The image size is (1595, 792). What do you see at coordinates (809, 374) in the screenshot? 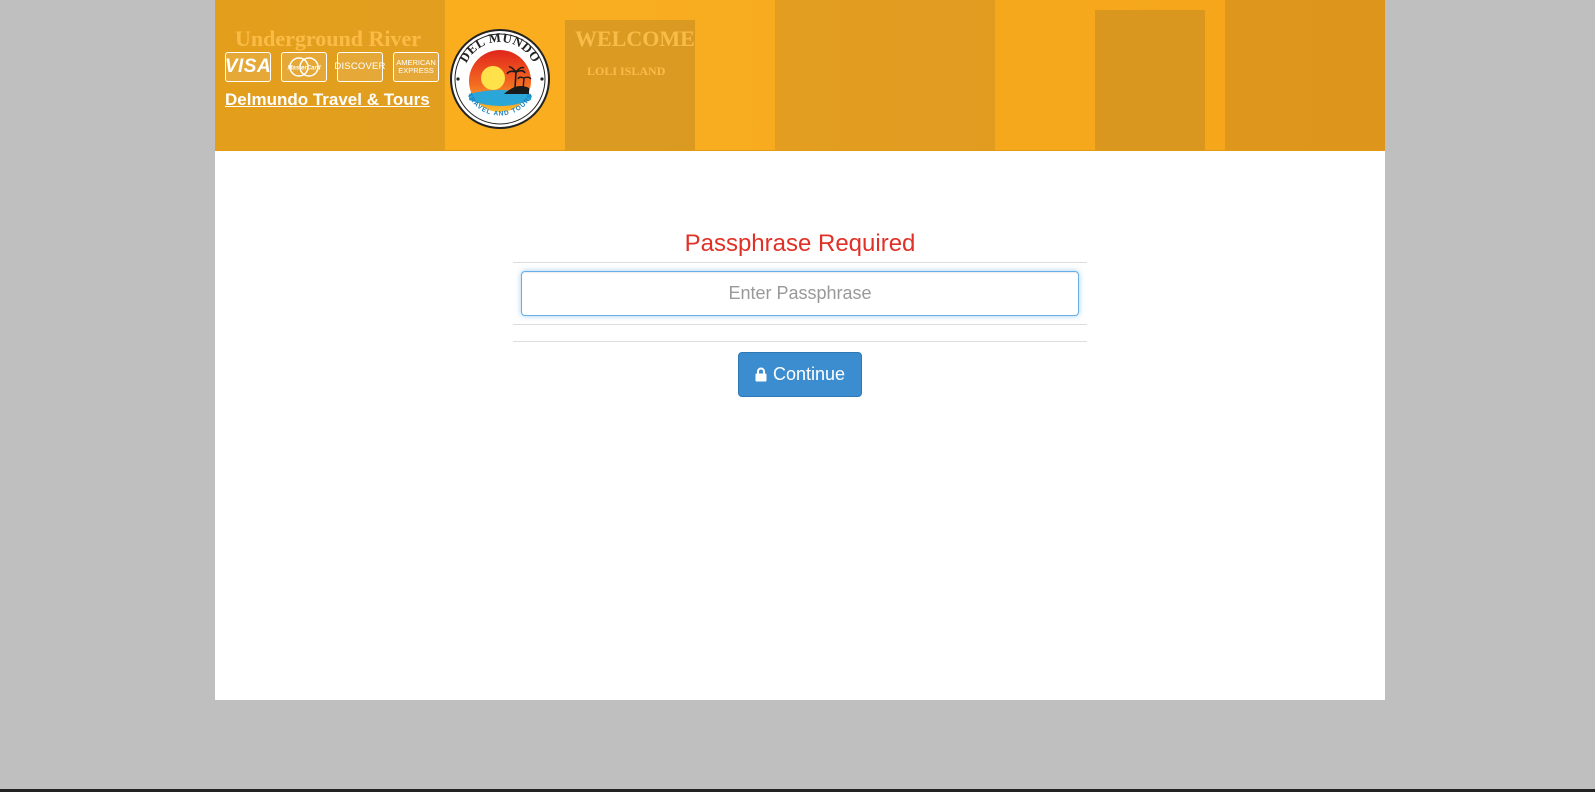
I see `continue-label: Continue` at bounding box center [809, 374].